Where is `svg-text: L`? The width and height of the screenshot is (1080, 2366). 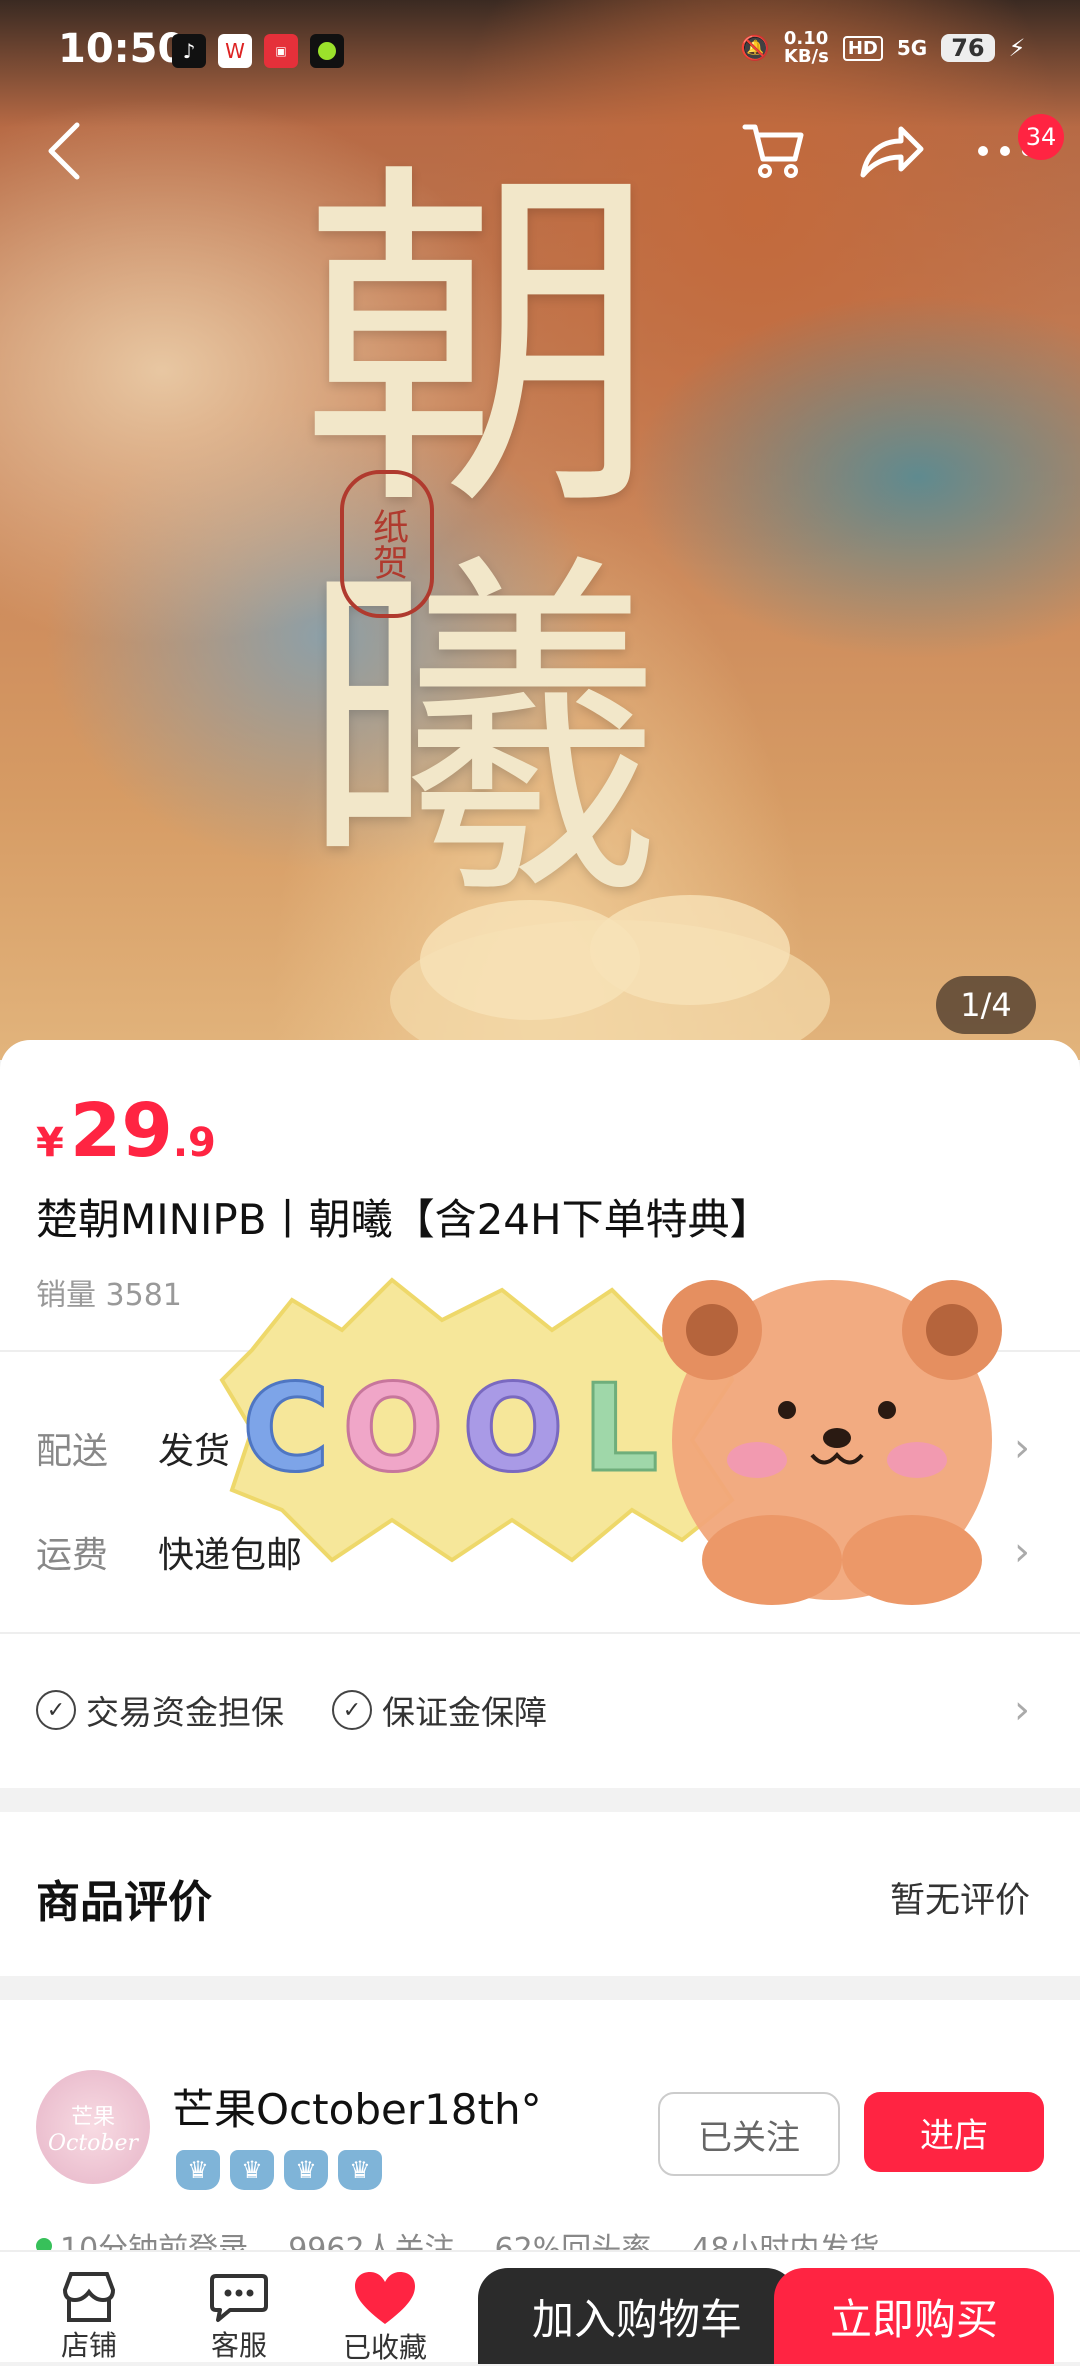
svg-text: L is located at coordinates (620, 1429).